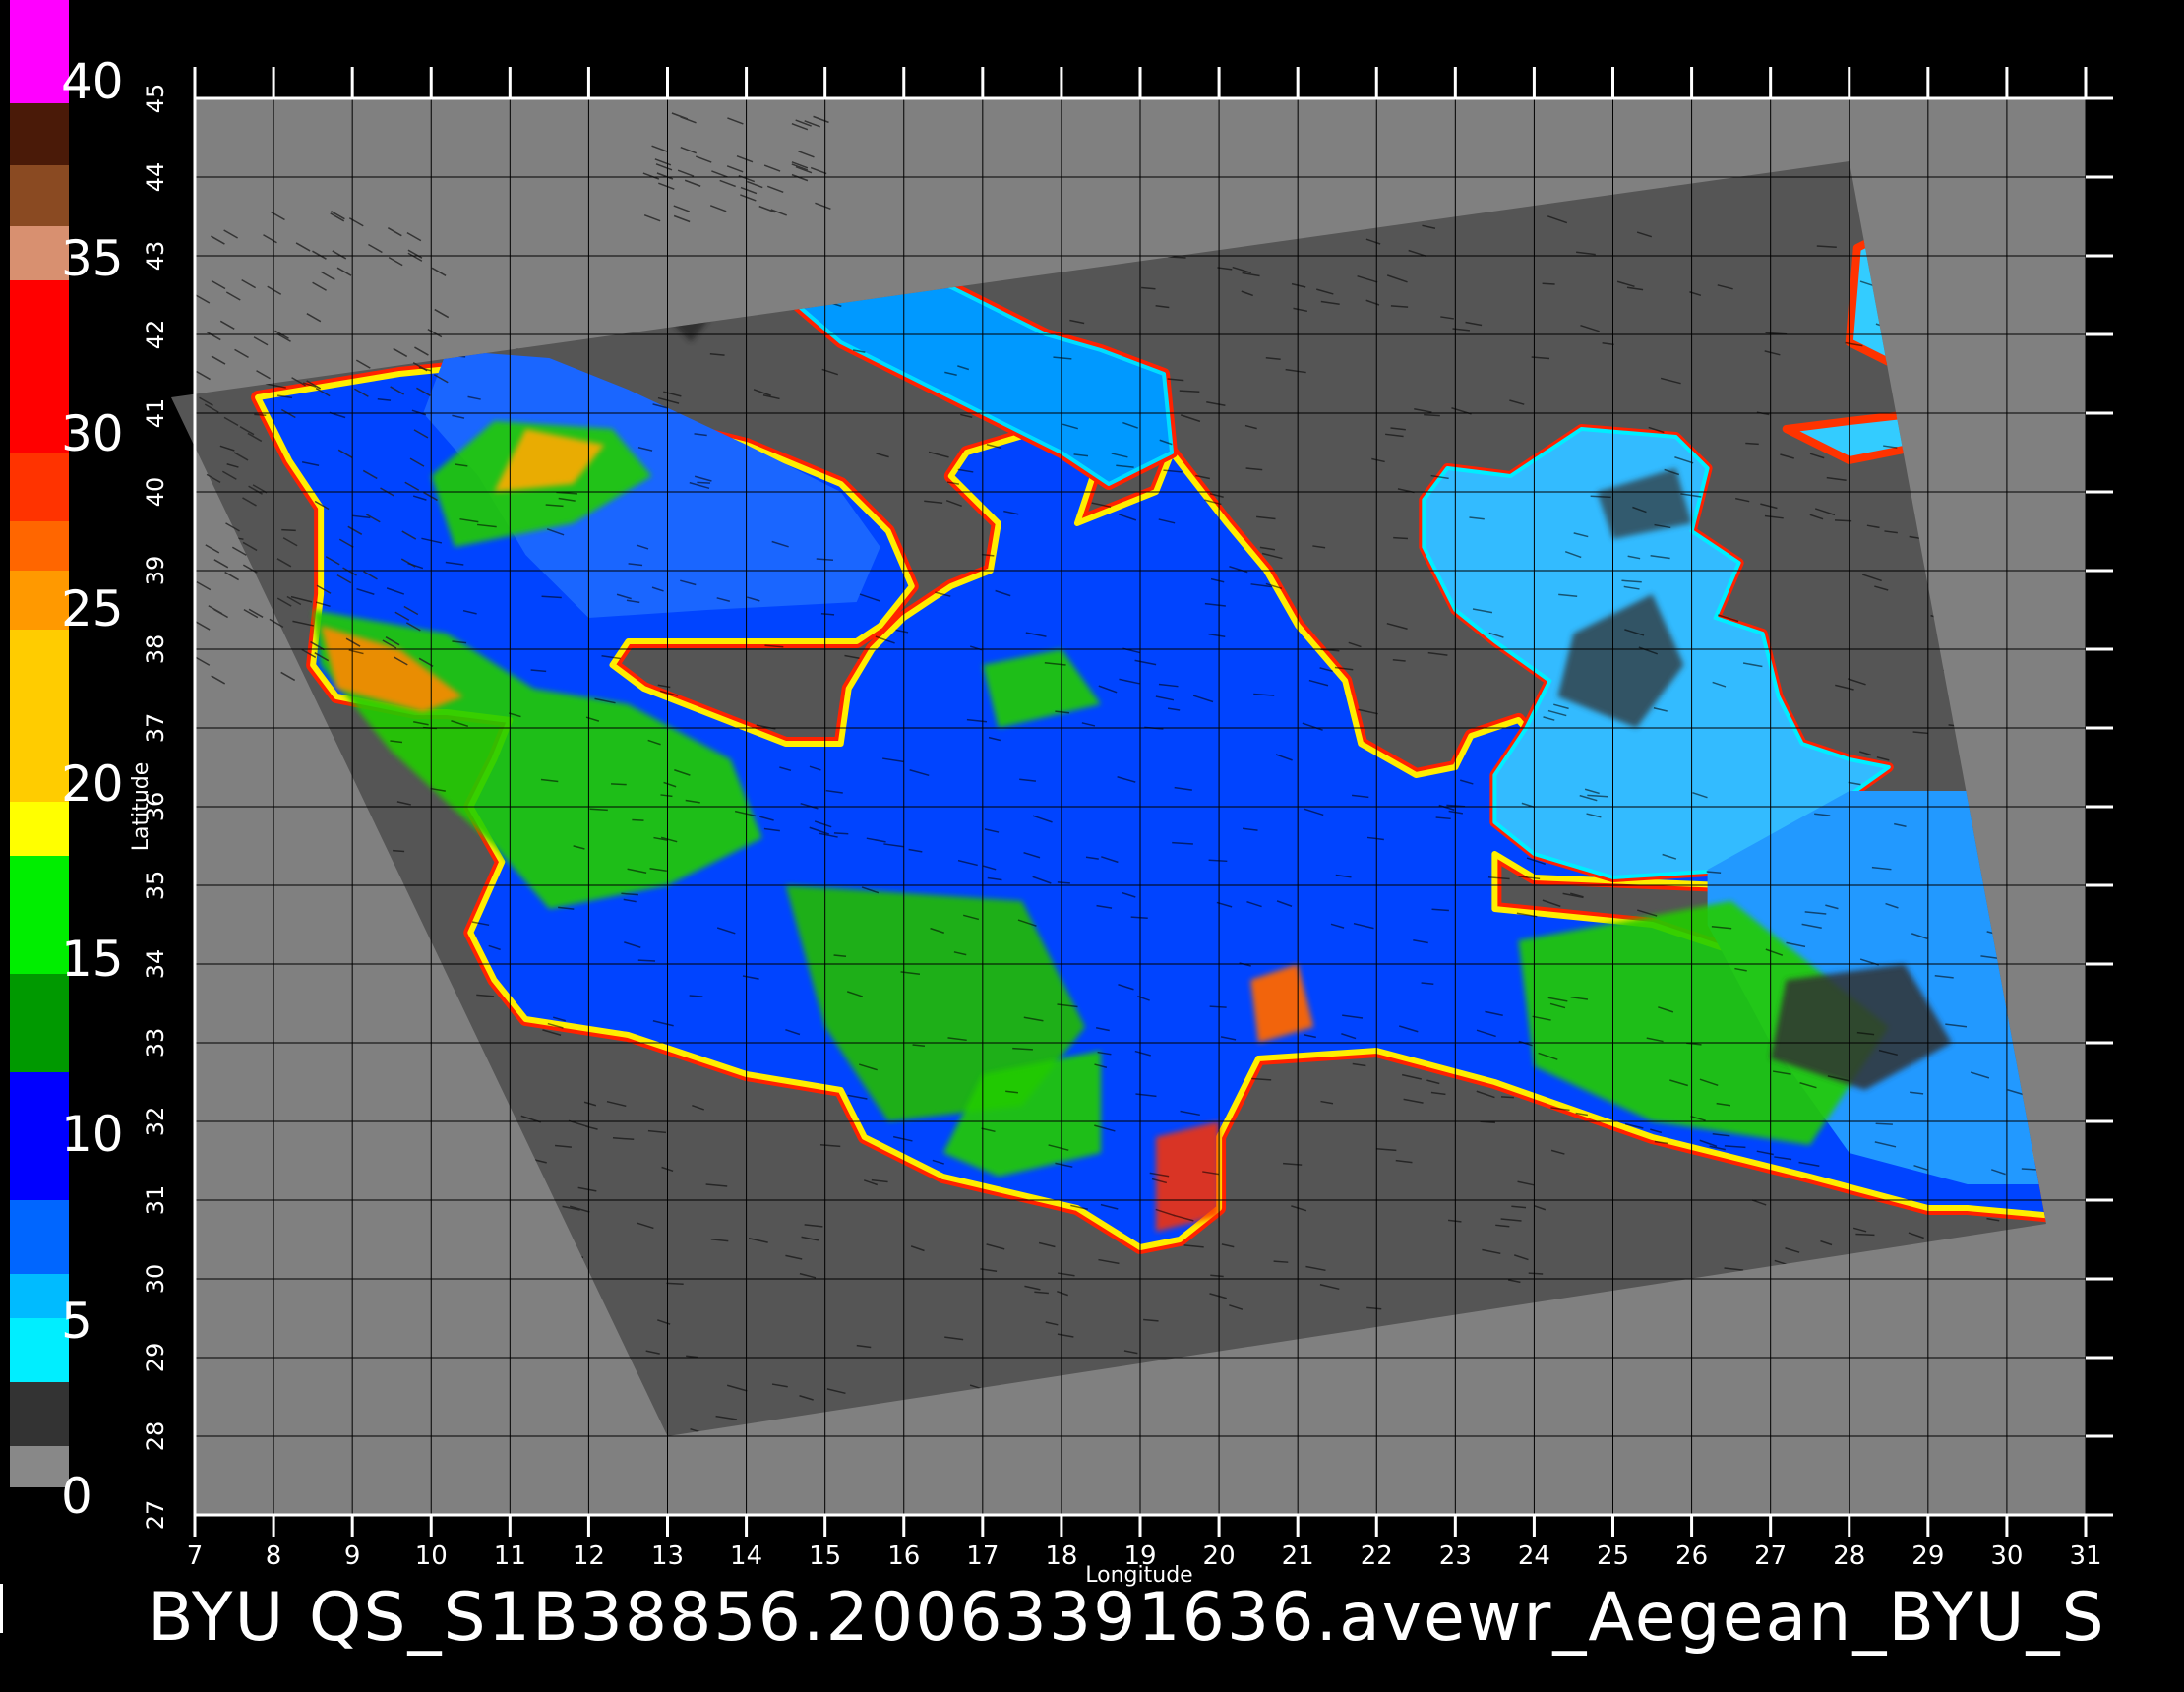  What do you see at coordinates (1613, 1556) in the screenshot?
I see `x-tick-label: 25` at bounding box center [1613, 1556].